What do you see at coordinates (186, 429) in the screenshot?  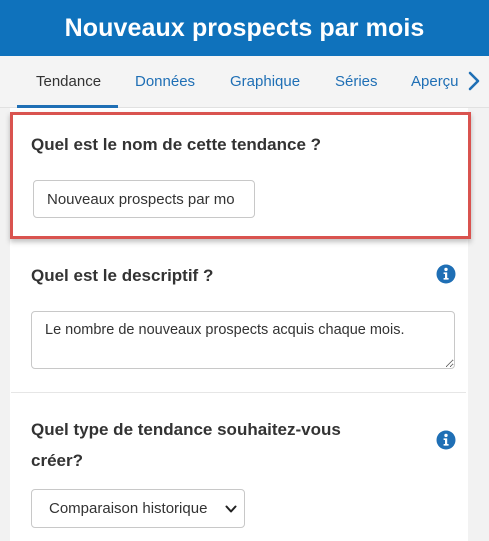 I see `type-question-line1: Quel type de tendance souhaitez-vous` at bounding box center [186, 429].